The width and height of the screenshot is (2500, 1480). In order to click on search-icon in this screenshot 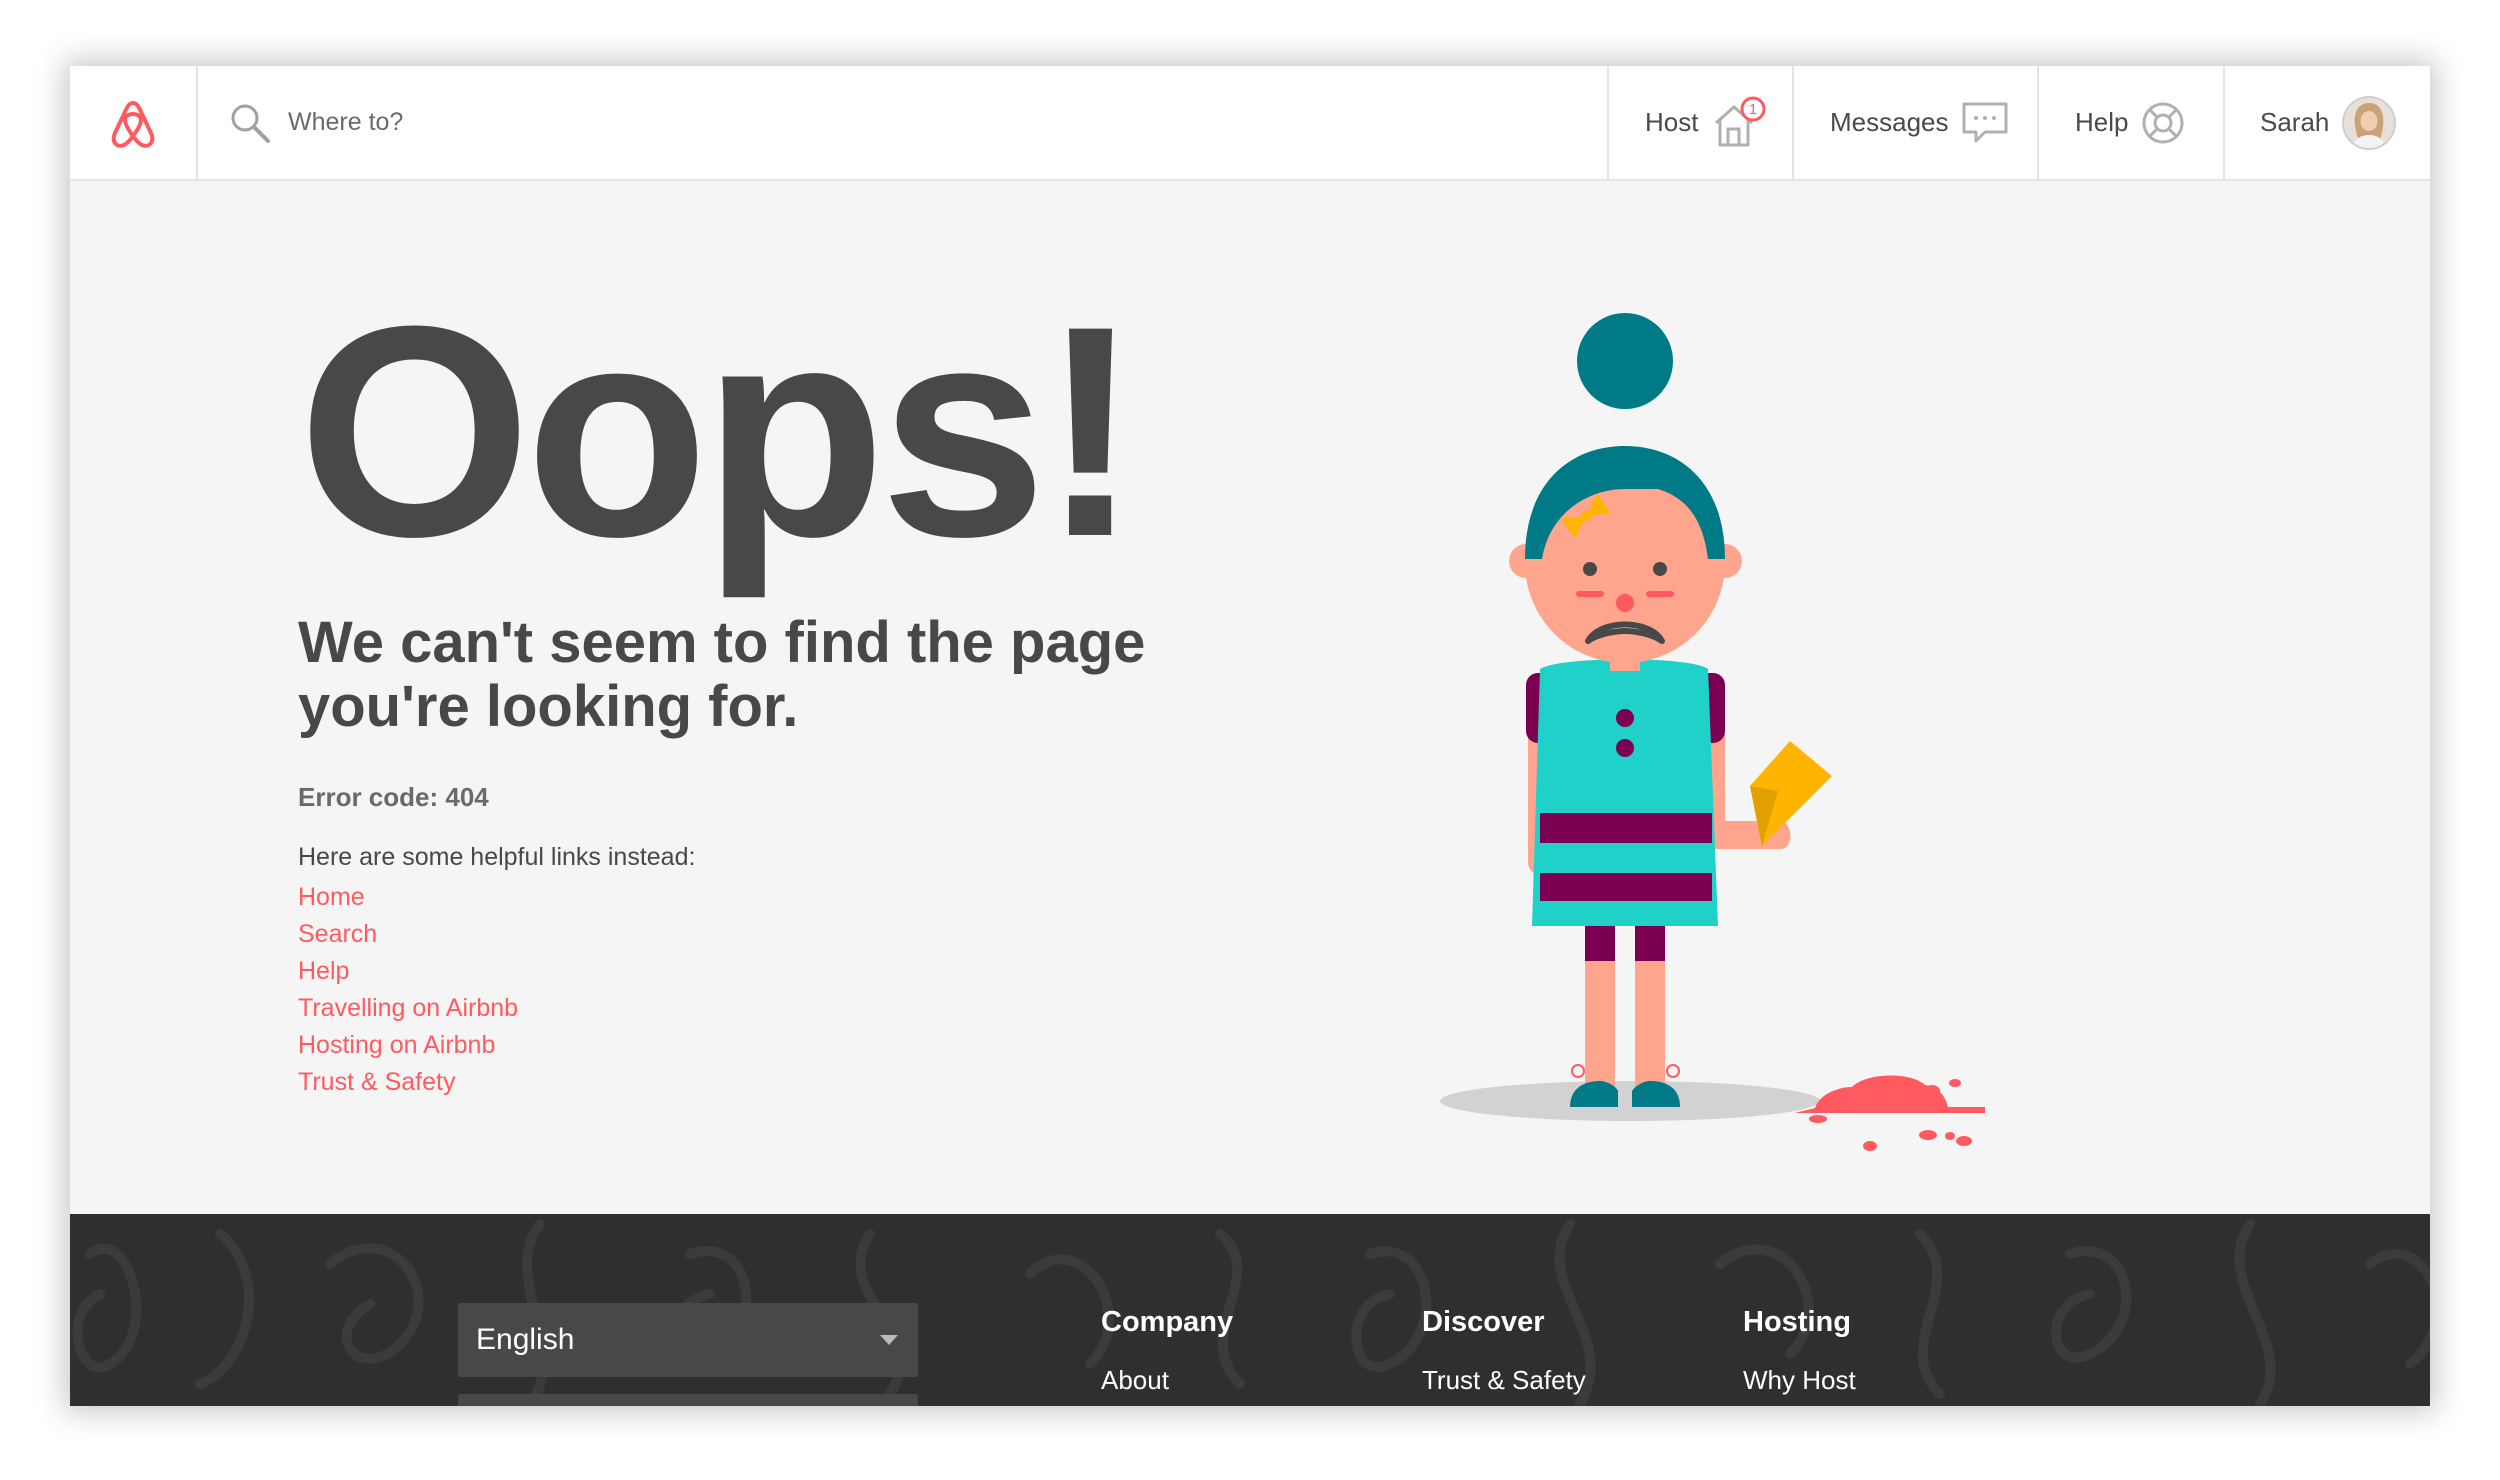, I will do `click(250, 123)`.